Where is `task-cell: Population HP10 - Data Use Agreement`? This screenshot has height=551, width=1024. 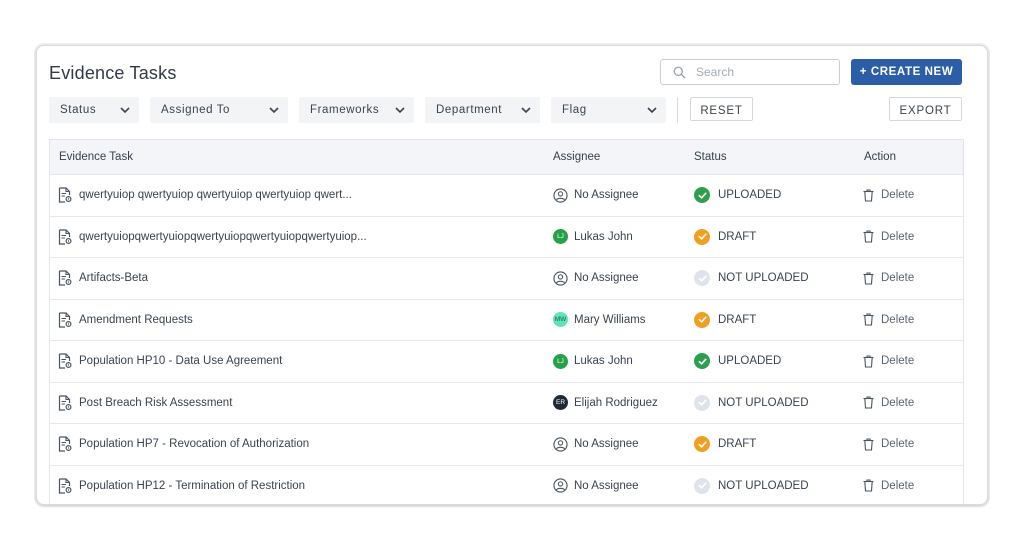 task-cell: Population HP10 - Data Use Agreement is located at coordinates (170, 361).